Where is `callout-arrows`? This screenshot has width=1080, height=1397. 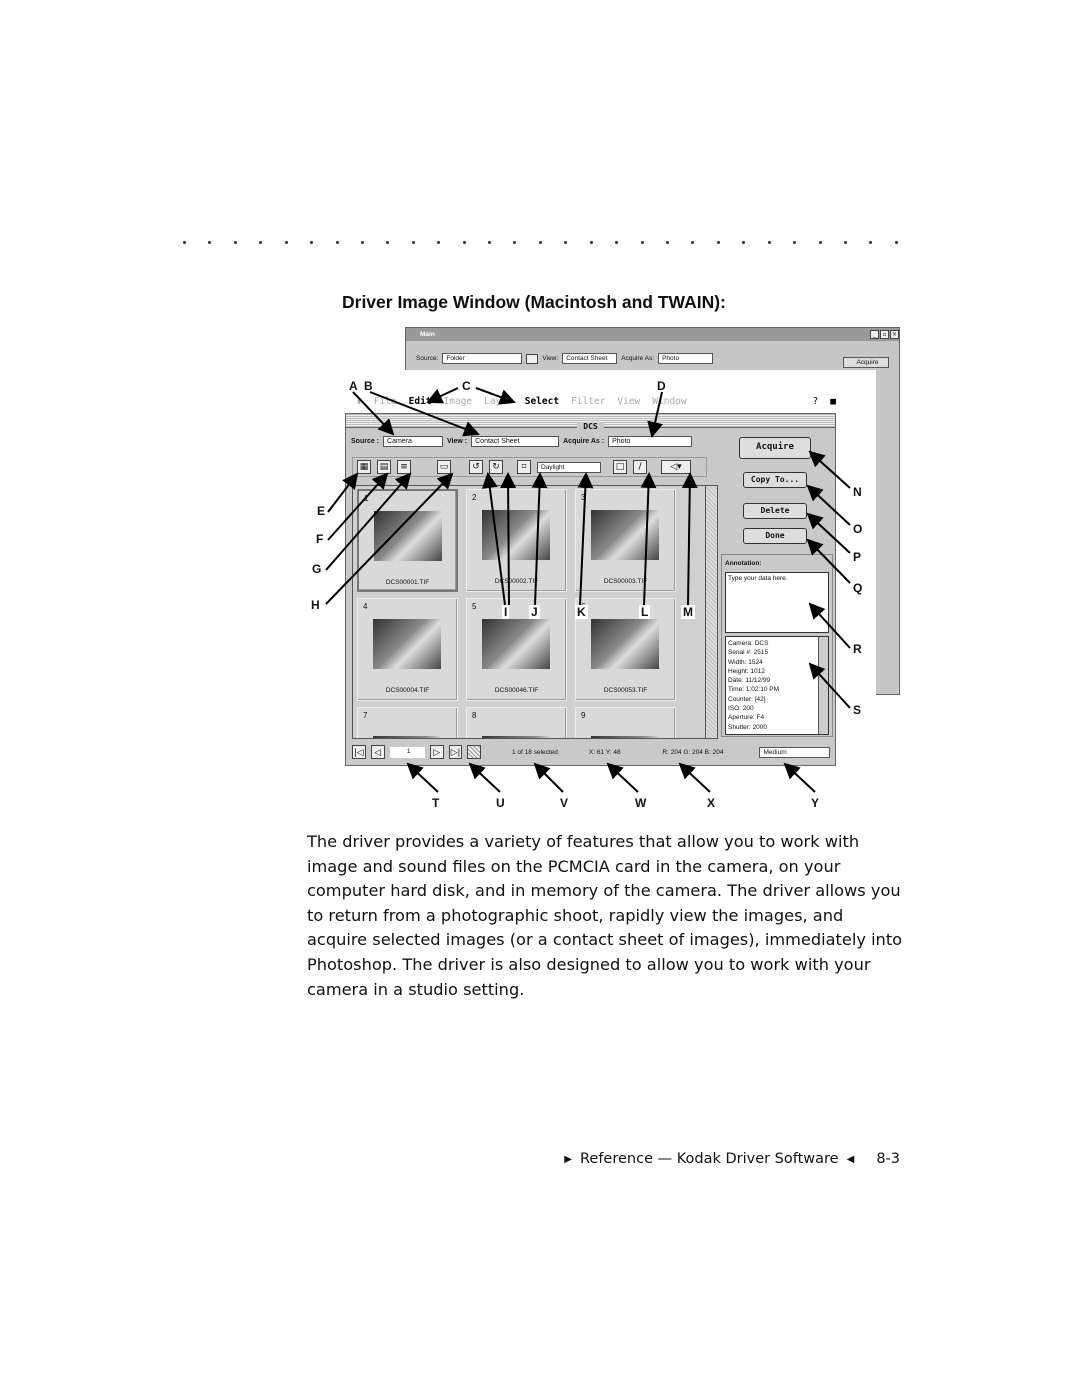
callout-arrows is located at coordinates (588, 590).